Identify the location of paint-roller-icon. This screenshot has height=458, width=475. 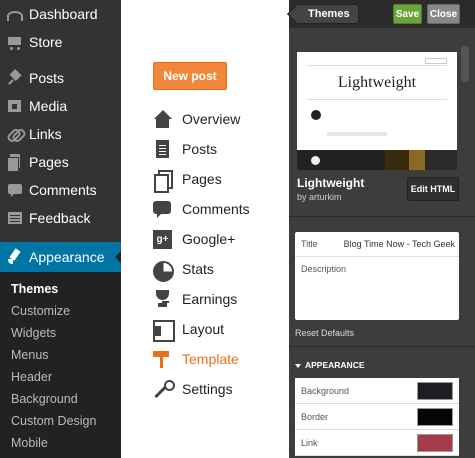
(162, 359).